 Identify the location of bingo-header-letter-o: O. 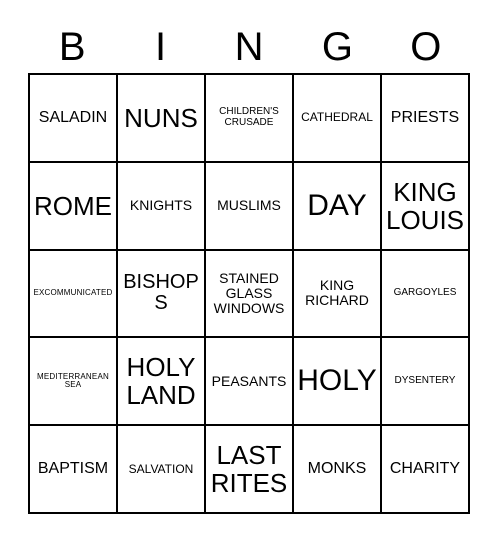
(426, 46).